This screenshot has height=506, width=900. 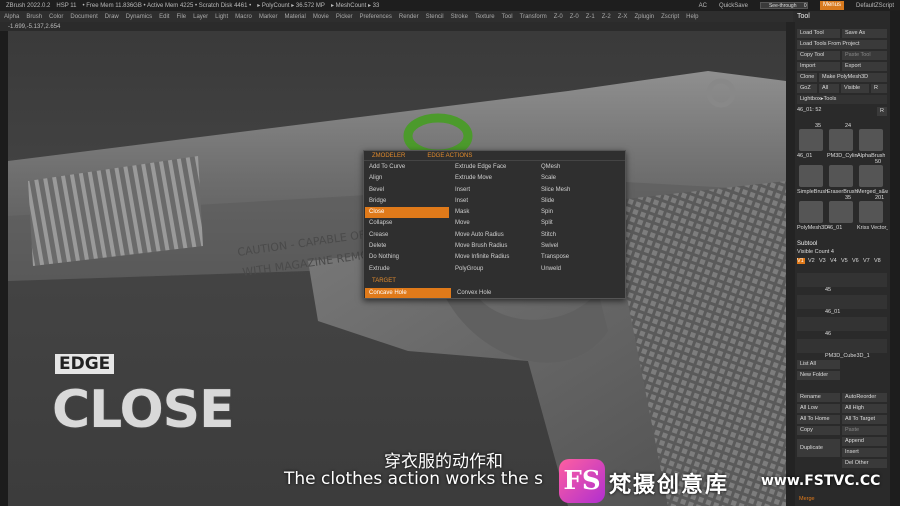 What do you see at coordinates (507, 17) in the screenshot?
I see `menu-item: Tool` at bounding box center [507, 17].